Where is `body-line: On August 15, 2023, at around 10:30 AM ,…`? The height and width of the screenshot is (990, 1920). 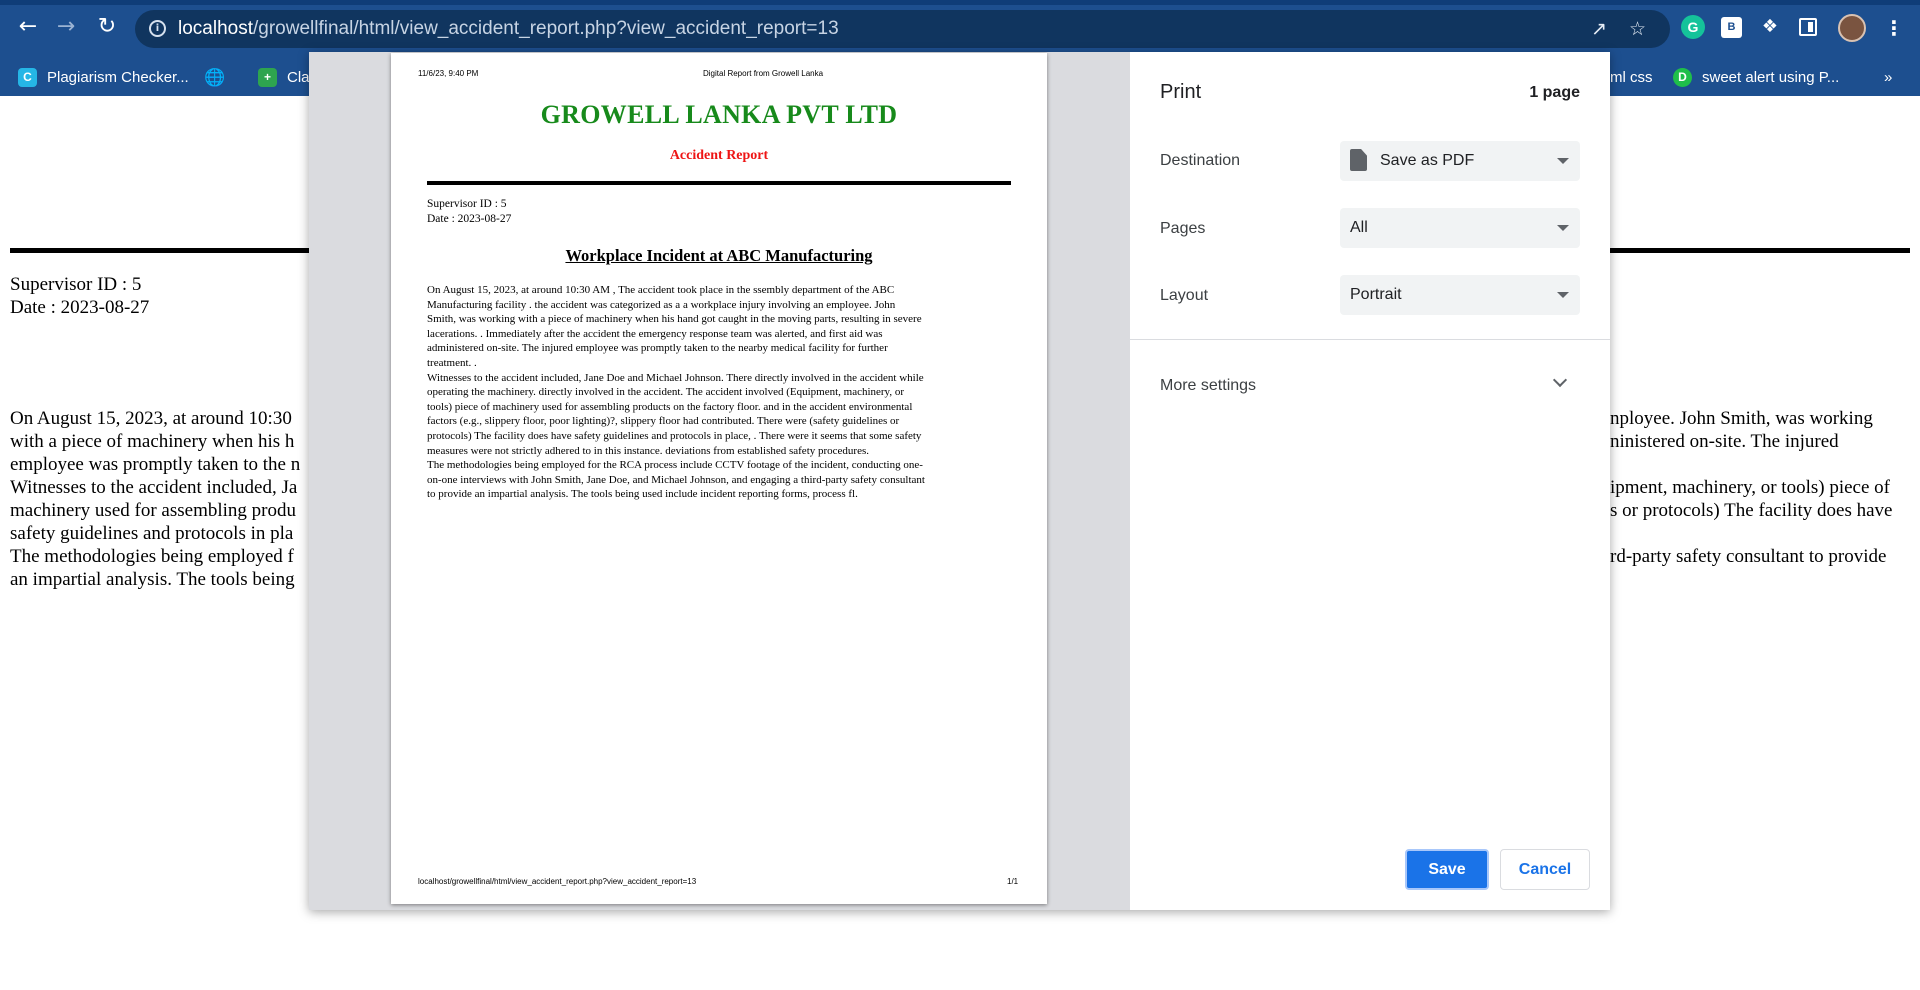
body-line: On August 15, 2023, at around 10:30 AM ,… is located at coordinates (661, 290).